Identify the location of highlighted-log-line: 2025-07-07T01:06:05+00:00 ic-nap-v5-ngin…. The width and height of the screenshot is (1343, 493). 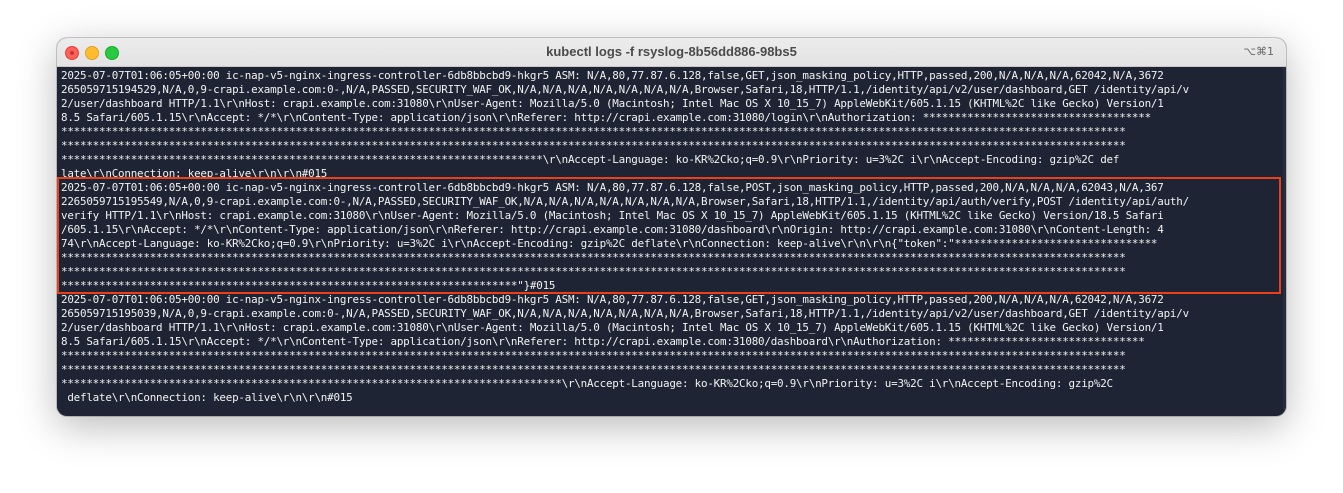
(612, 187).